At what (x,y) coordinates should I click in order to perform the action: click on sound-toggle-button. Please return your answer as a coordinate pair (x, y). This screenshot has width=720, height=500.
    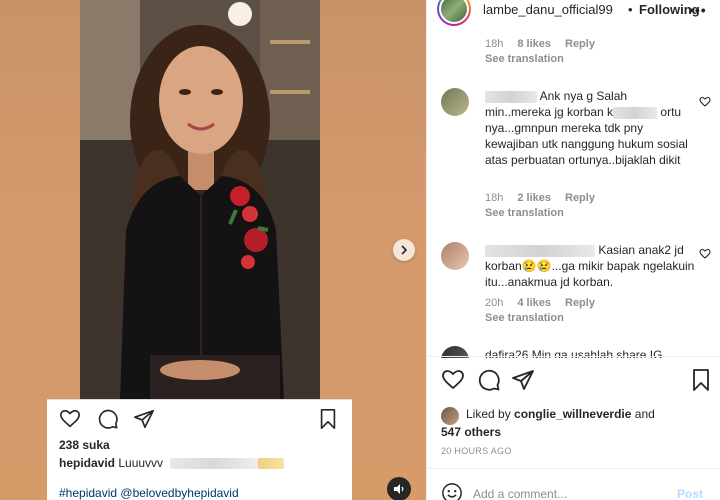
    Looking at the image, I should click on (399, 488).